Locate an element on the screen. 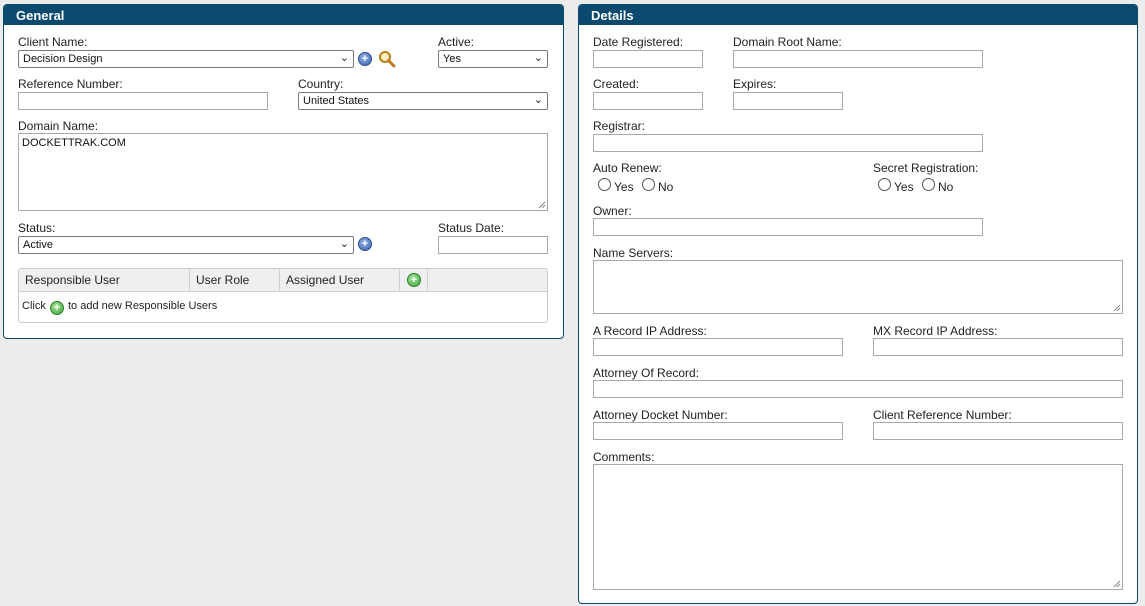 Image resolution: width=1145 pixels, height=606 pixels. auto-renew-yes-radio is located at coordinates (604, 184).